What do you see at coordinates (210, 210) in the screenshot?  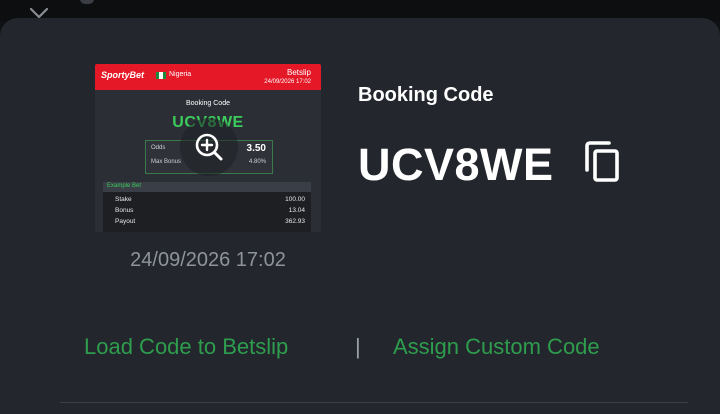 I see `table-row: Bonus 13.04` at bounding box center [210, 210].